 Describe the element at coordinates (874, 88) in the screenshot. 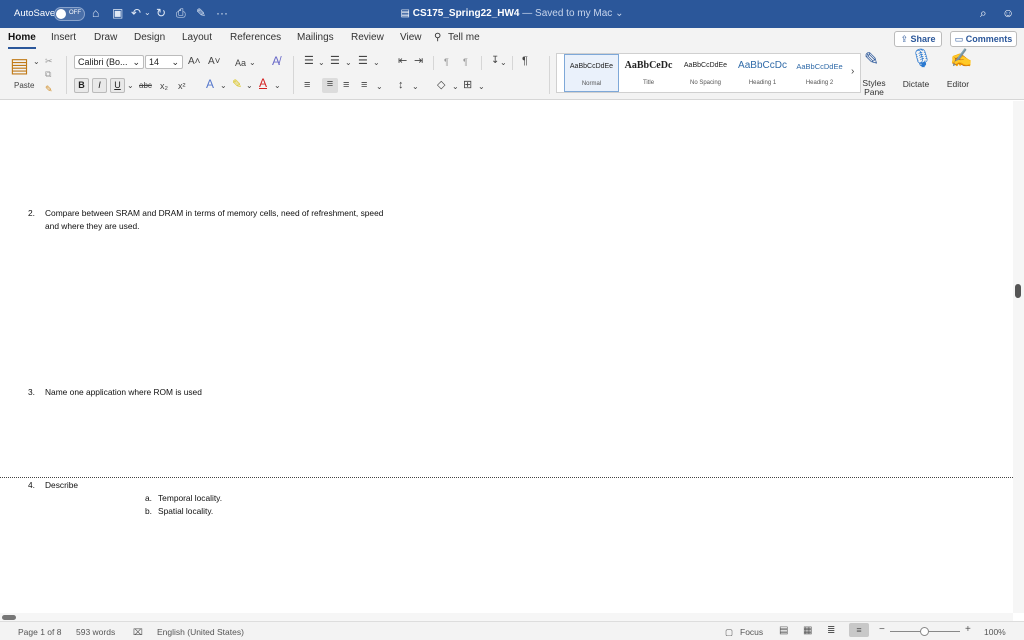

I see `styles-pane-label: Styles Pane` at that location.